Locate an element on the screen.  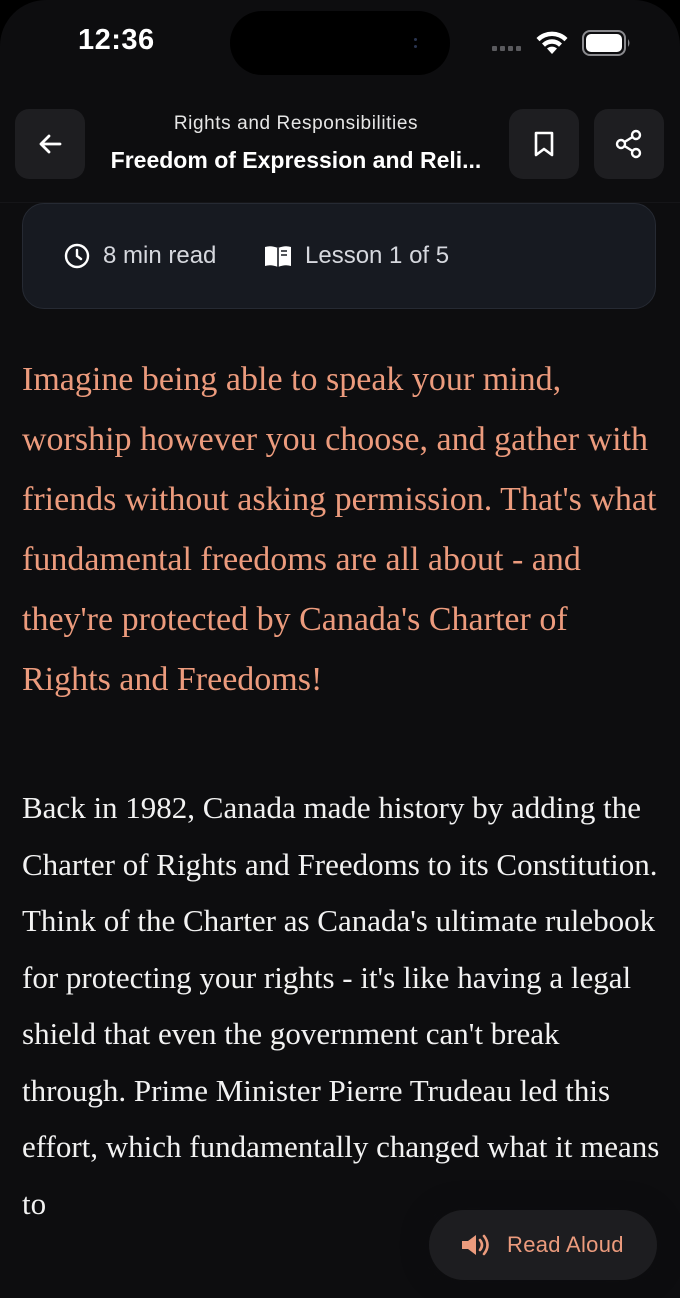
status-bar: 12:36 is located at coordinates (340, 45).